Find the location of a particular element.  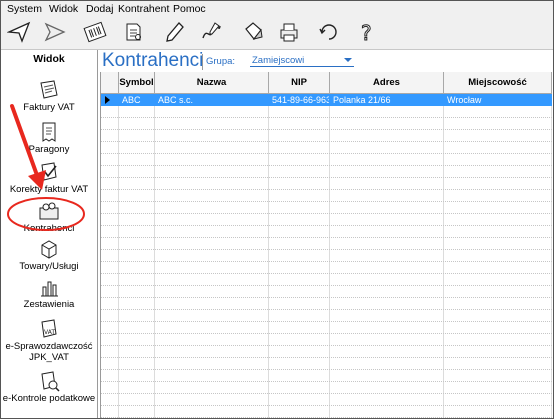

page-title: Kontrahenci is located at coordinates (153, 60).